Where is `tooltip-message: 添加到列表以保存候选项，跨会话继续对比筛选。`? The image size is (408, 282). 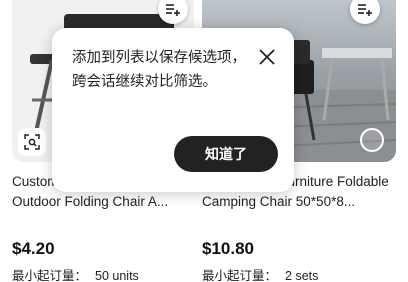
tooltip-message: 添加到列表以保存候选项，跨会话继续对比筛选。 is located at coordinates (159, 70).